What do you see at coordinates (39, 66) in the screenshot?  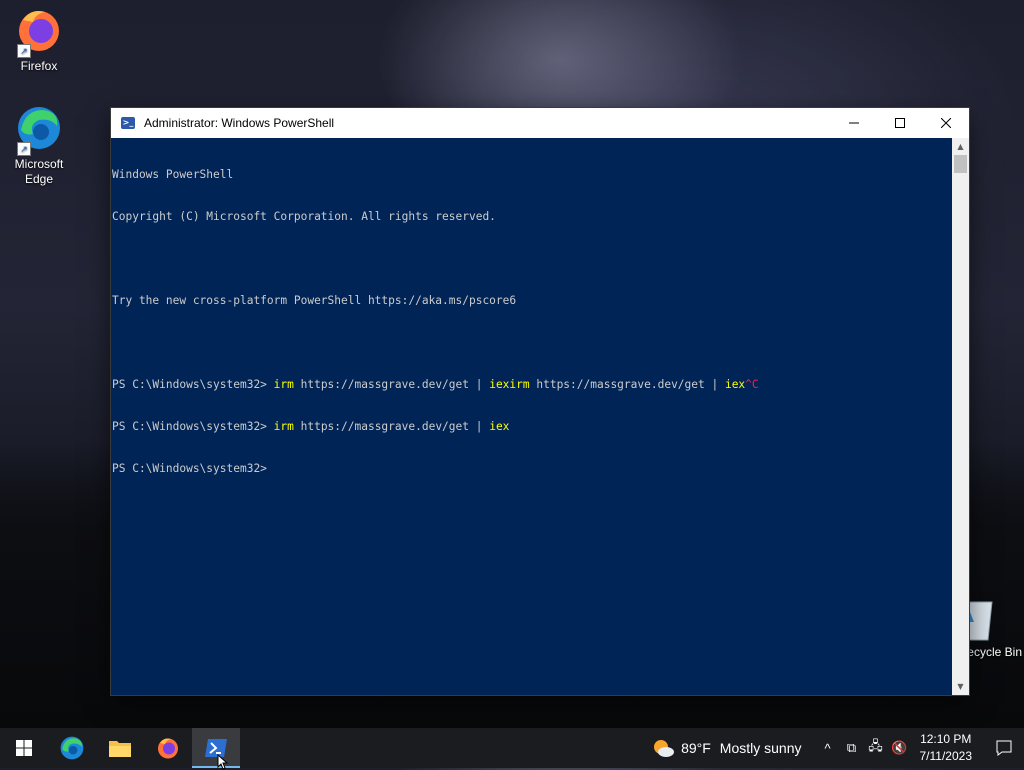 I see `desktop-icon-label: Firefox` at bounding box center [39, 66].